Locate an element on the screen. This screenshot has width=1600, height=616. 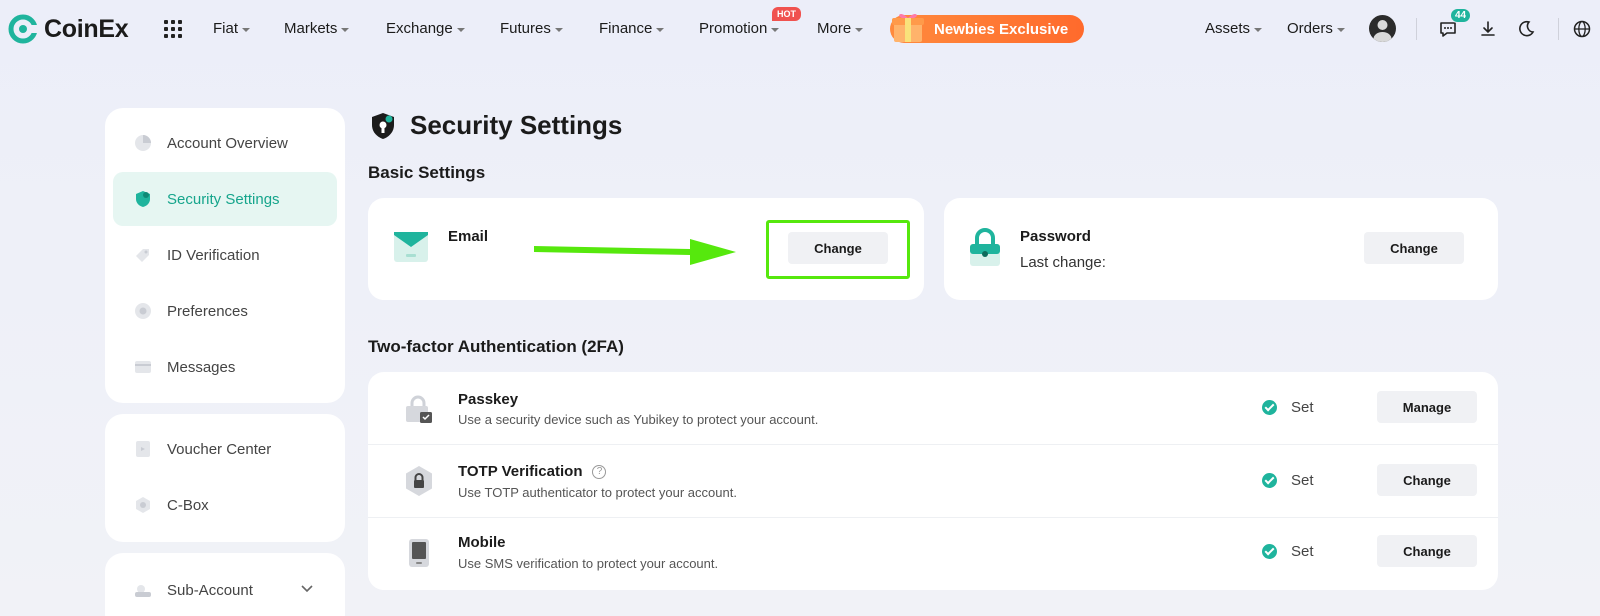
page-header: Security Settings is located at coordinates (495, 125).